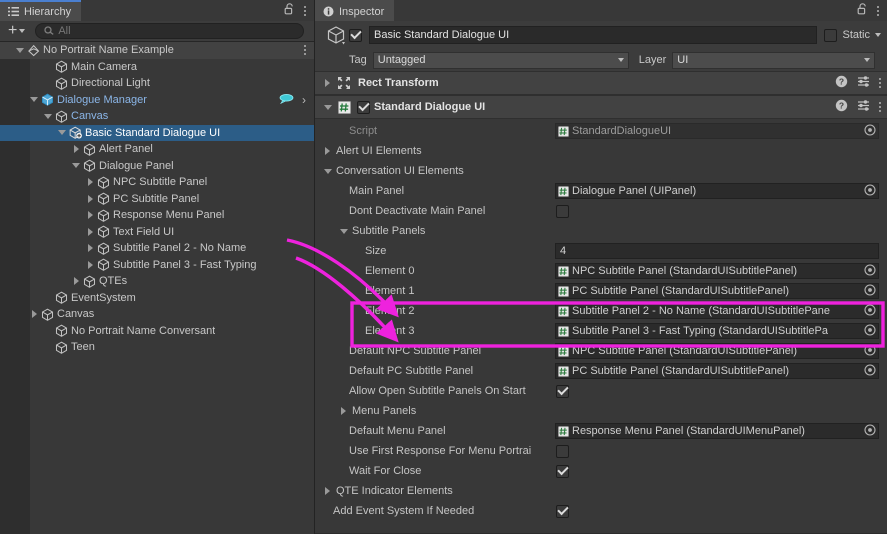 This screenshot has width=887, height=534. I want to click on checkbox-wait-for-close, so click(562, 471).